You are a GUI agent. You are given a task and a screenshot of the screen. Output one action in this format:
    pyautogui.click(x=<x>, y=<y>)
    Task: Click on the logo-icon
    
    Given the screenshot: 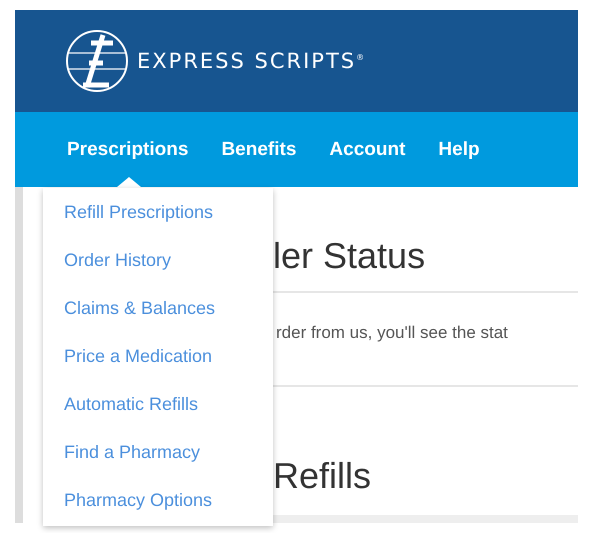 What is the action you would take?
    pyautogui.click(x=97, y=61)
    